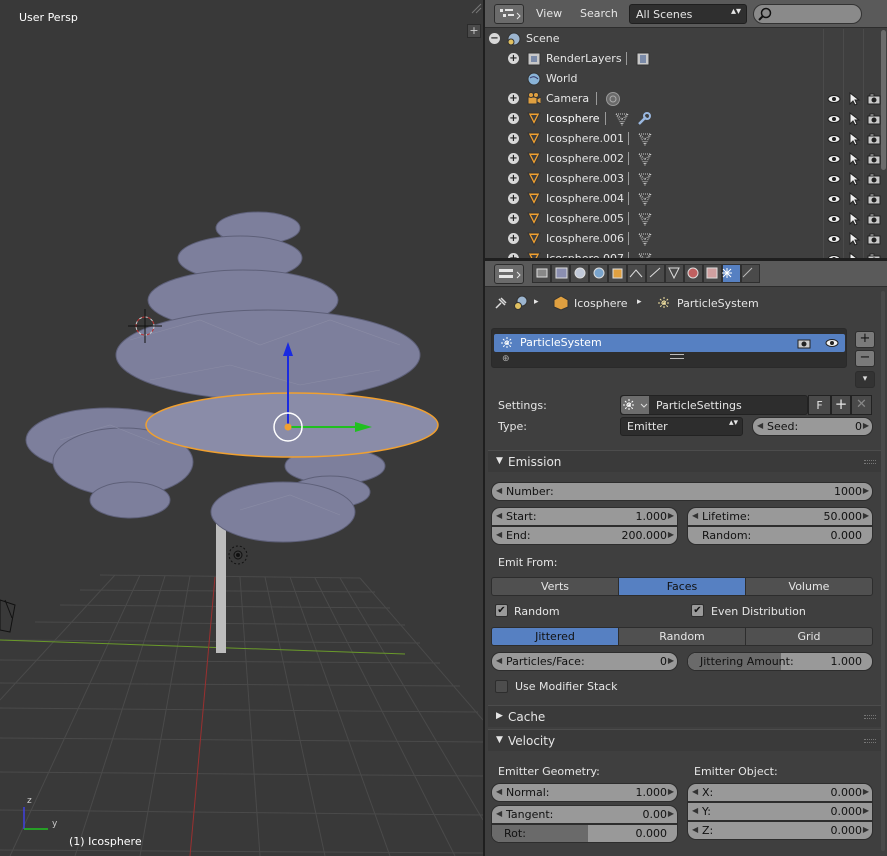  What do you see at coordinates (501, 610) in the screenshot?
I see `random-checkbox: ✔` at bounding box center [501, 610].